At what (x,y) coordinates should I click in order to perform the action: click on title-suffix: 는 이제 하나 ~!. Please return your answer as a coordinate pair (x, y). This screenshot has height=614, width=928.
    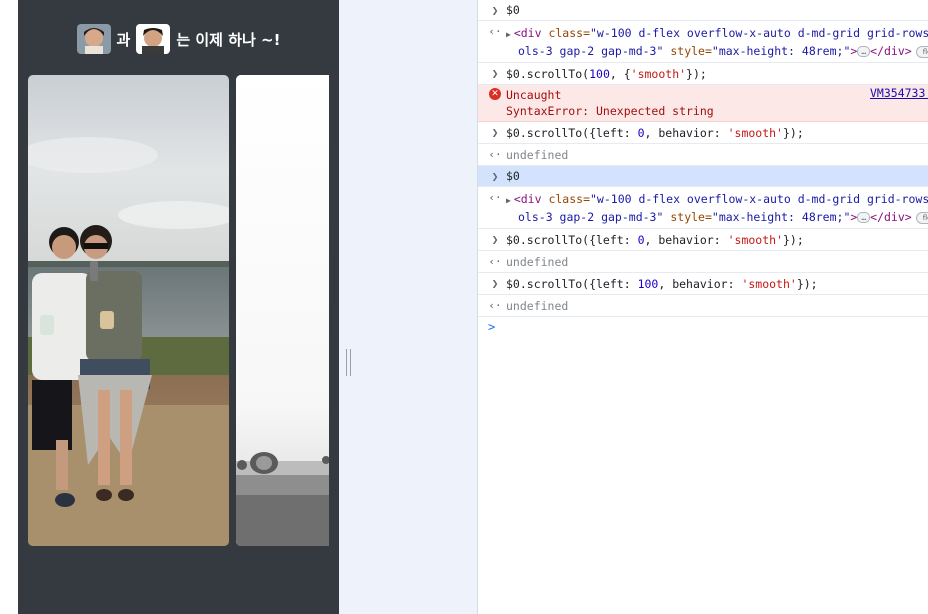
    Looking at the image, I should click on (228, 39).